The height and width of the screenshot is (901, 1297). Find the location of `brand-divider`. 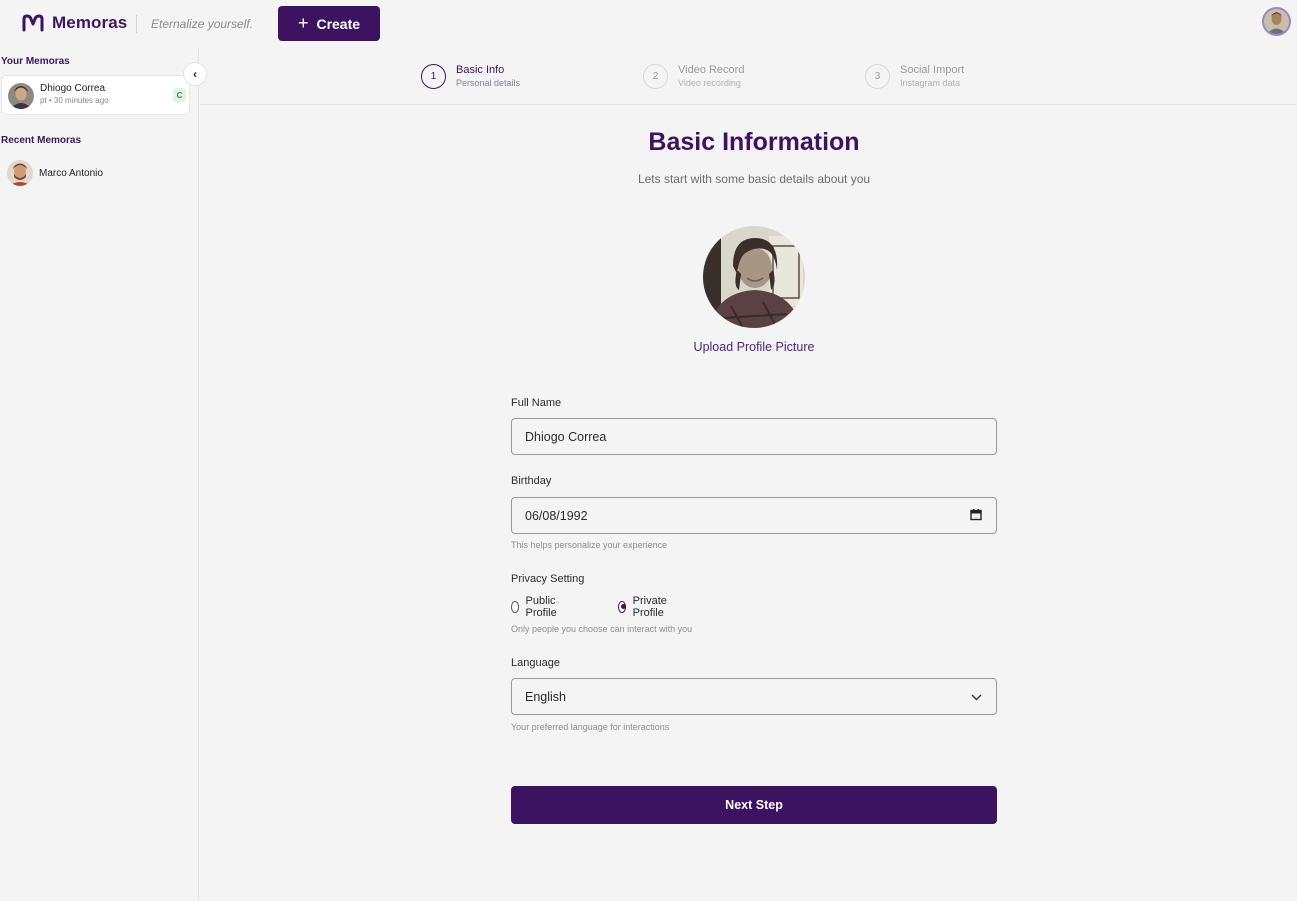

brand-divider is located at coordinates (136, 24).